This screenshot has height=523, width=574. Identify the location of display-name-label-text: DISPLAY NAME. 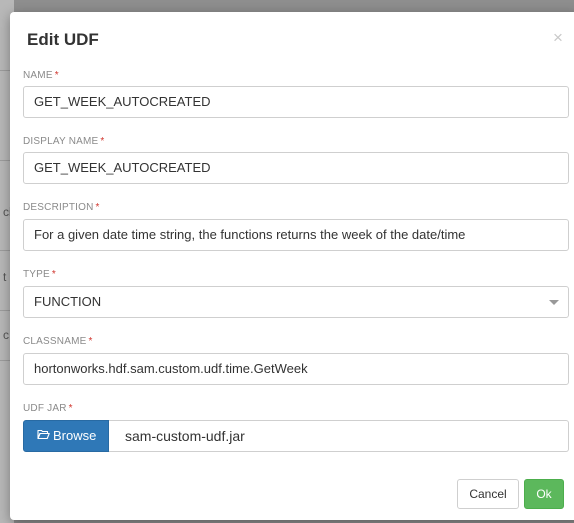
(61, 141).